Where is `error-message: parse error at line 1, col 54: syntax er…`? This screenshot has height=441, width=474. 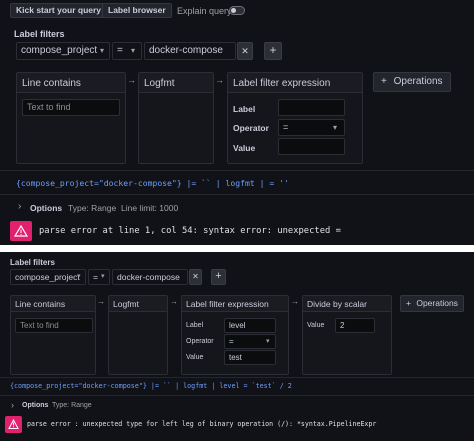 error-message: parse error at line 1, col 54: syntax er… is located at coordinates (190, 231).